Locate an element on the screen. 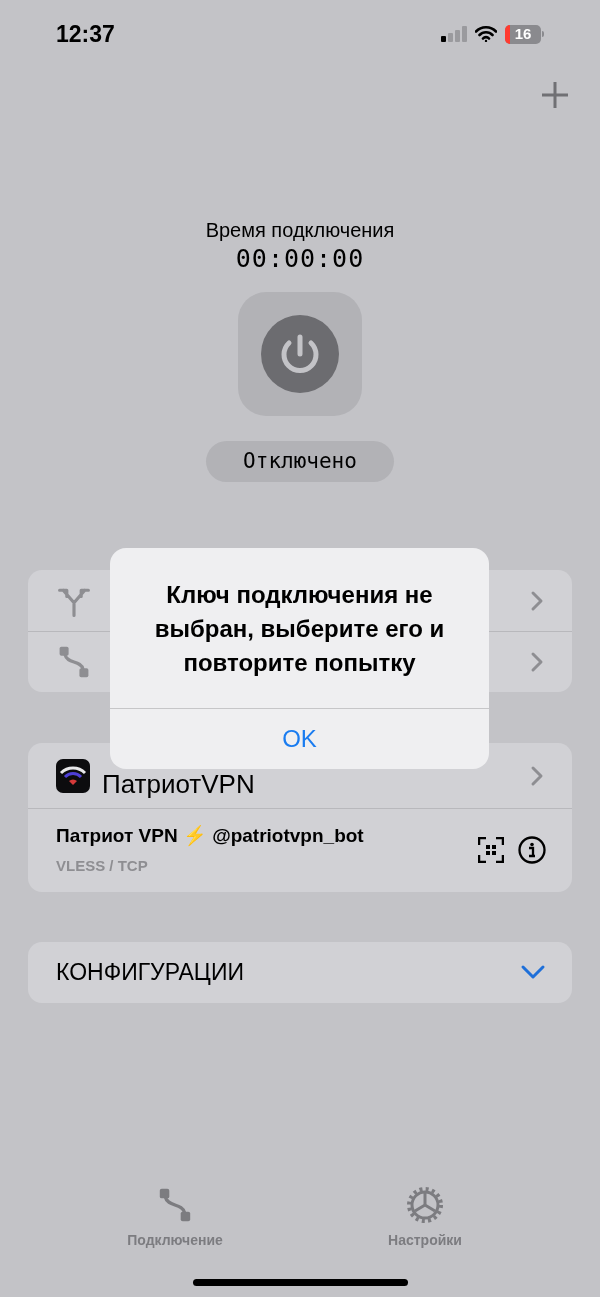 This screenshot has width=600, height=1297. connection-status-pill: Отключено is located at coordinates (300, 461).